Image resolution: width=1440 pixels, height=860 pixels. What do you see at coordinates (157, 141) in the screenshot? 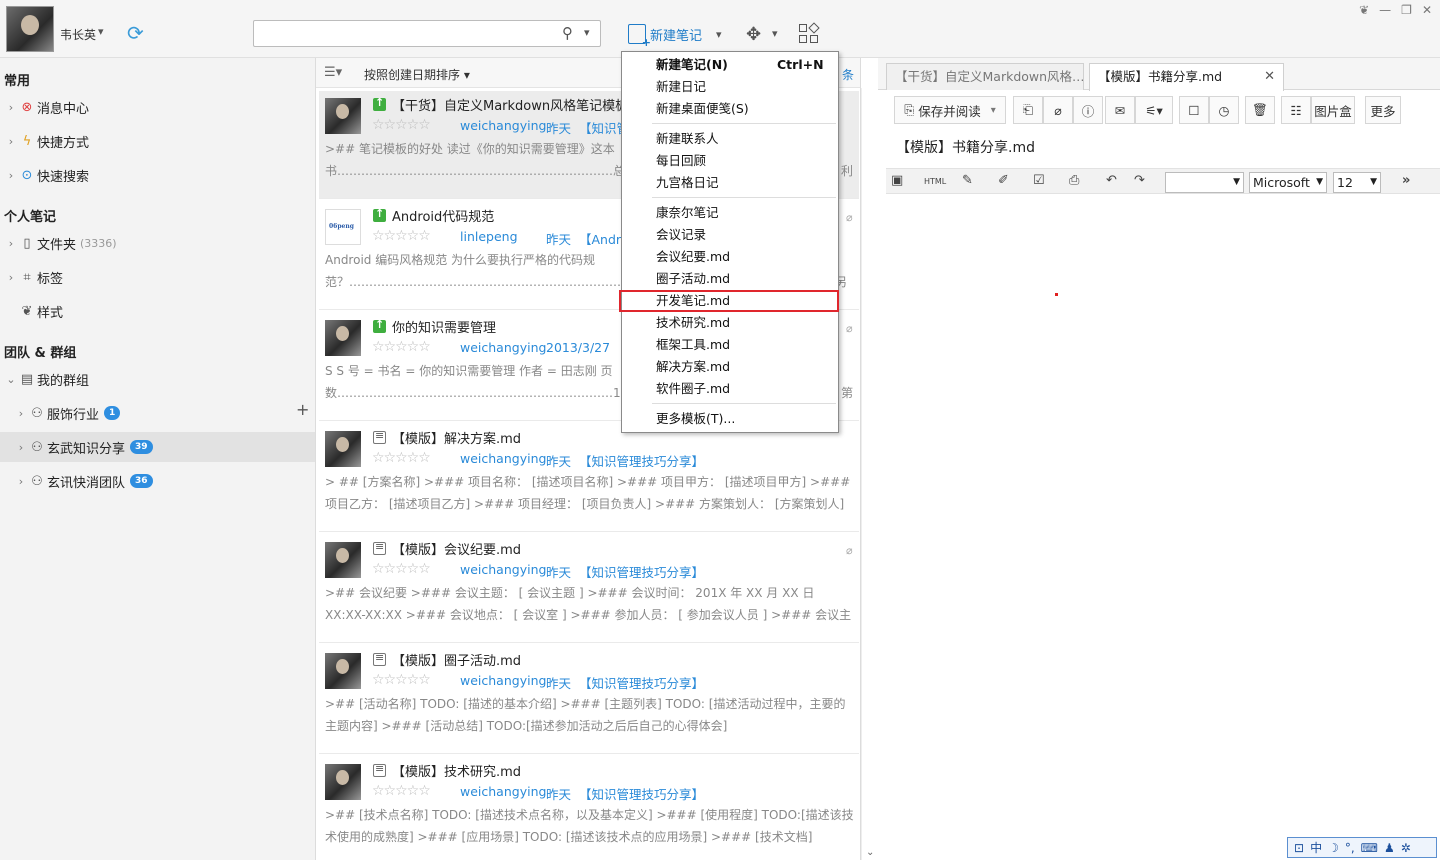
I see `sidebar-item-shortcuts: › ϟ 快捷方式` at bounding box center [157, 141].